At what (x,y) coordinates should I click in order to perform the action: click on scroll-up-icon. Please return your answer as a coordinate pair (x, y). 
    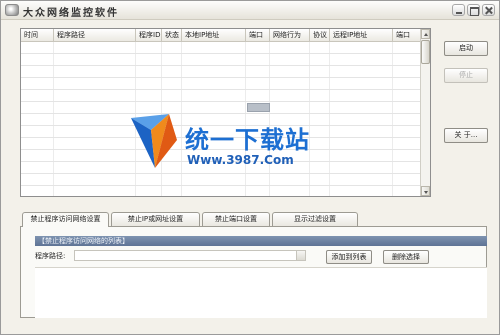
    Looking at the image, I should click on (425, 34).